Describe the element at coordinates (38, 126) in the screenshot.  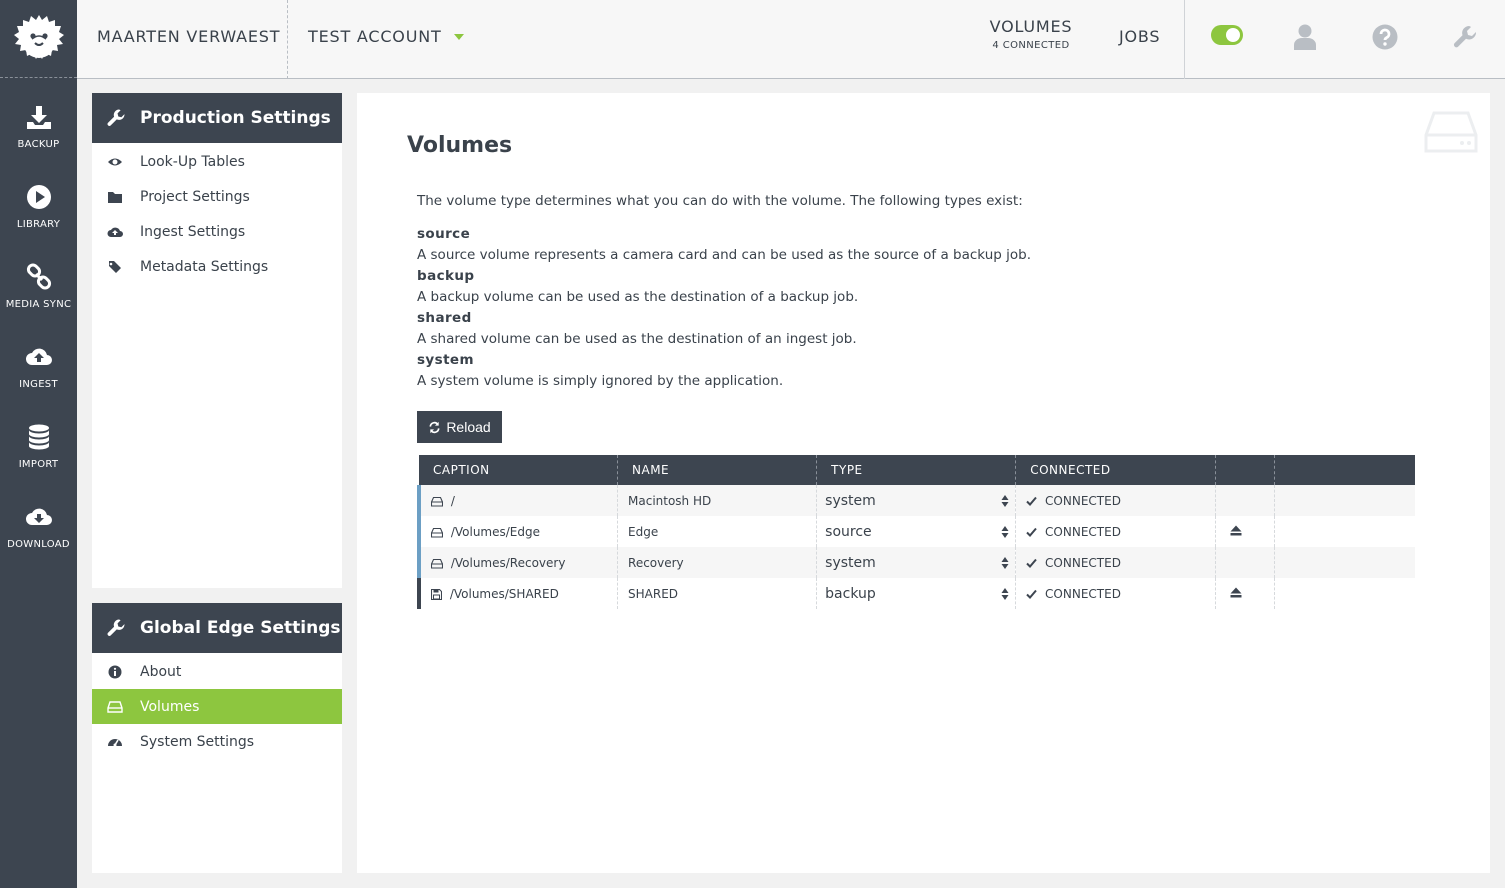
I see `nav-backup: BACKUP` at that location.